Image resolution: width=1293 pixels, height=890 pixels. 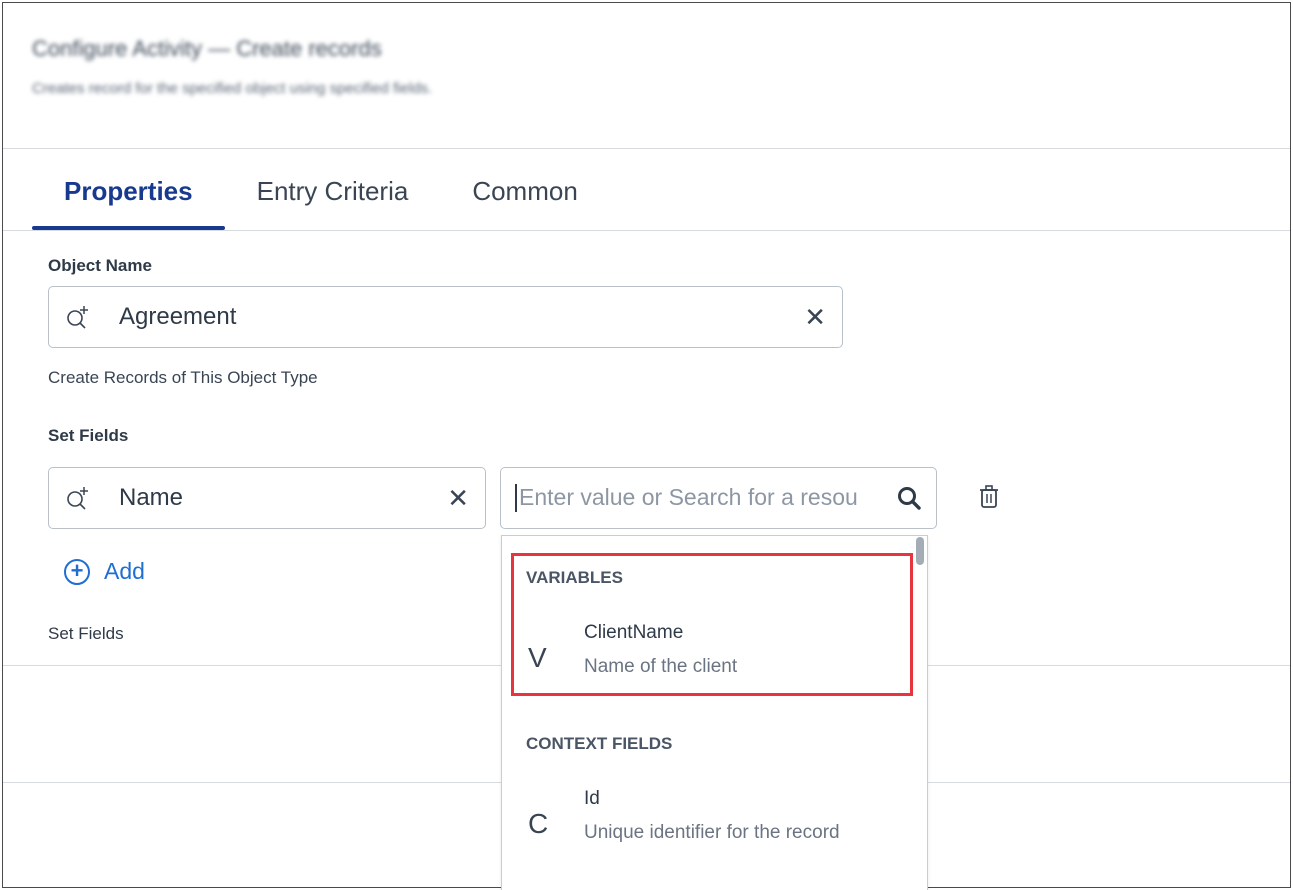 What do you see at coordinates (207, 48) in the screenshot?
I see `dialog-title: Configure Activity — Create records` at bounding box center [207, 48].